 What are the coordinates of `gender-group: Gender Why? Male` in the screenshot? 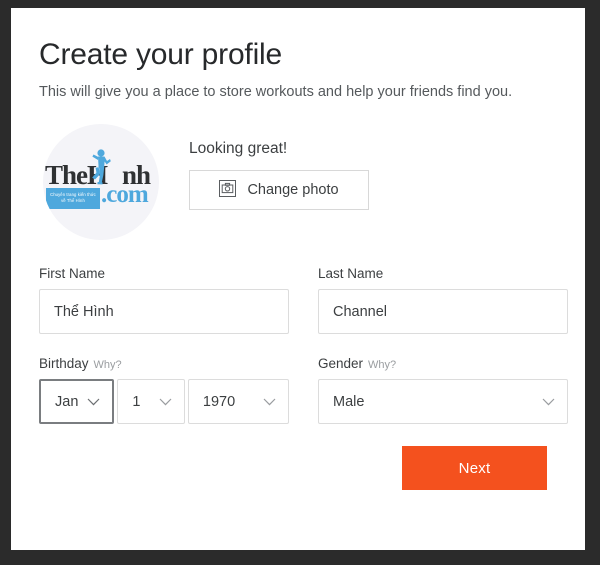 It's located at (443, 390).